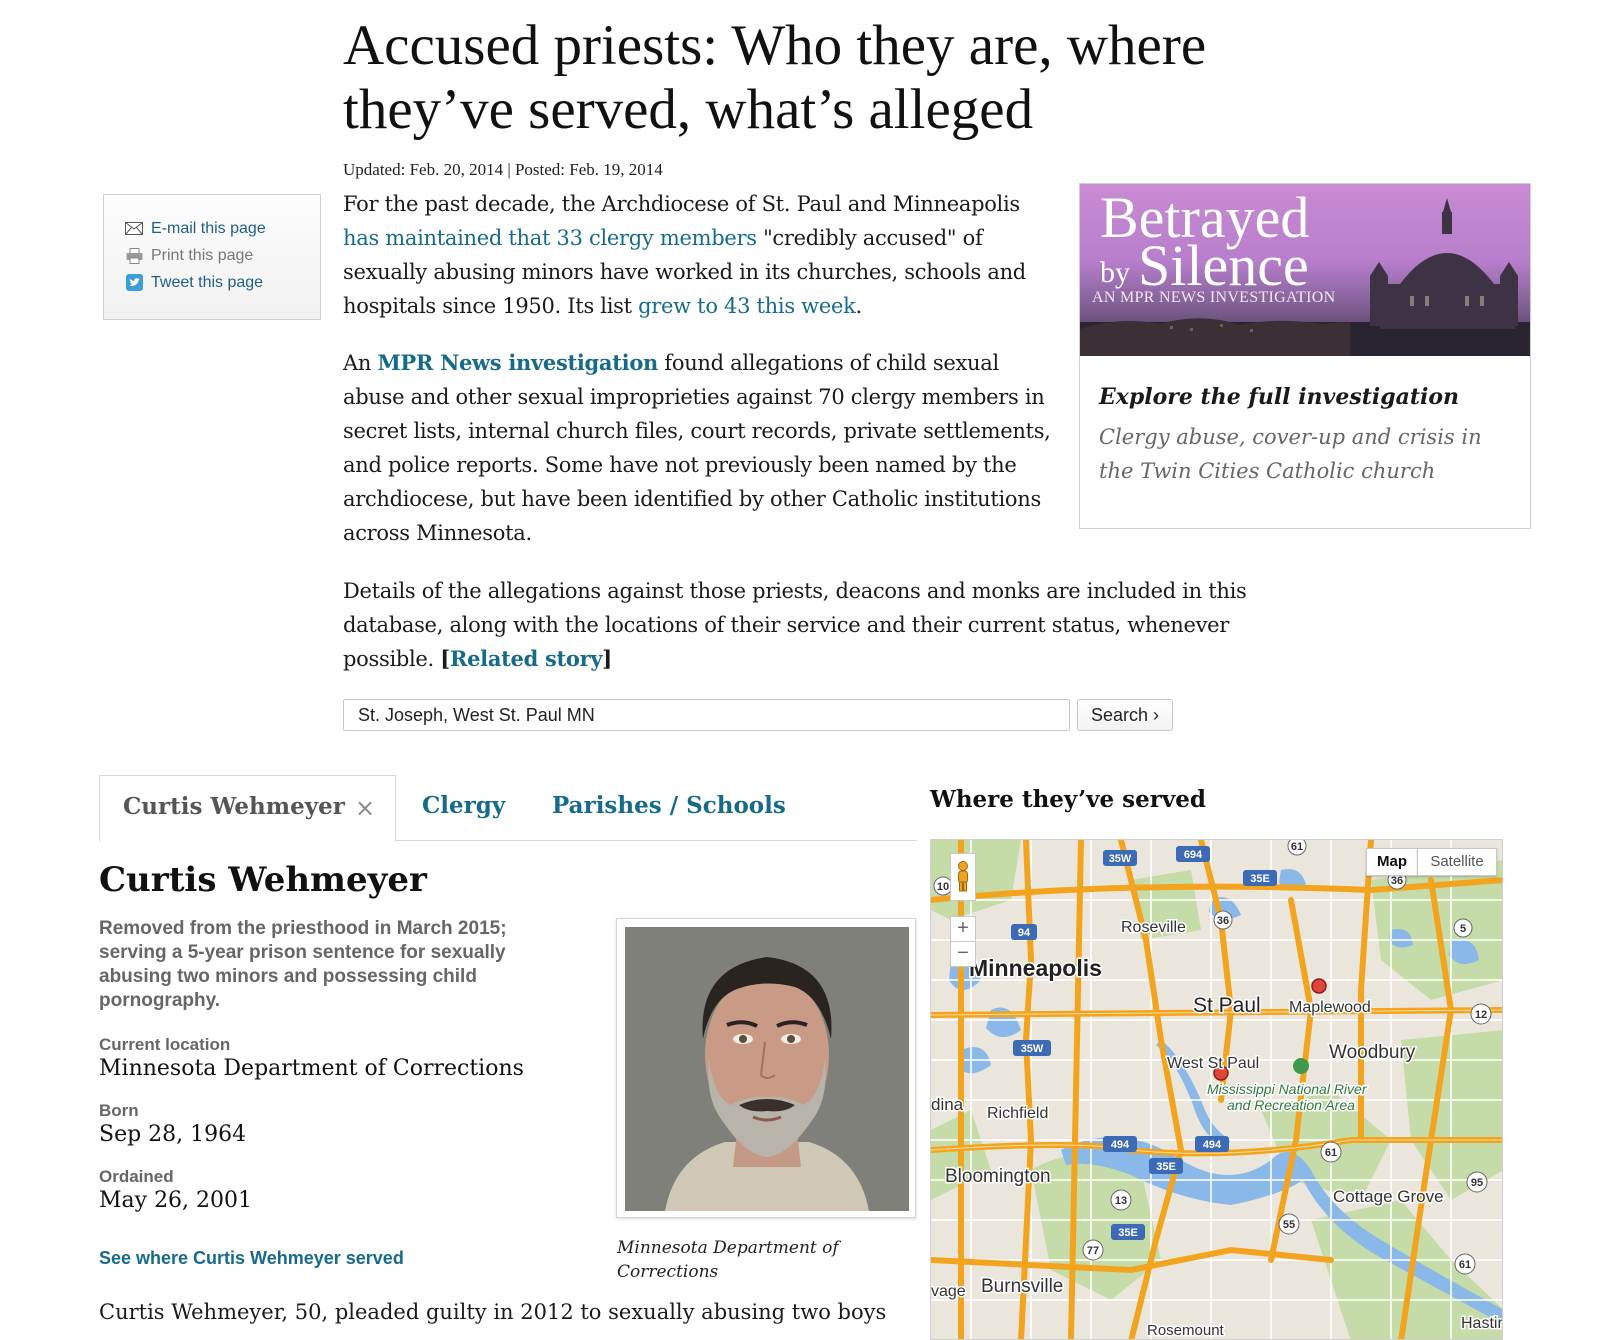 The height and width of the screenshot is (1340, 1600). What do you see at coordinates (1291, 1105) in the screenshot?
I see `place-label: and Recreation Area` at bounding box center [1291, 1105].